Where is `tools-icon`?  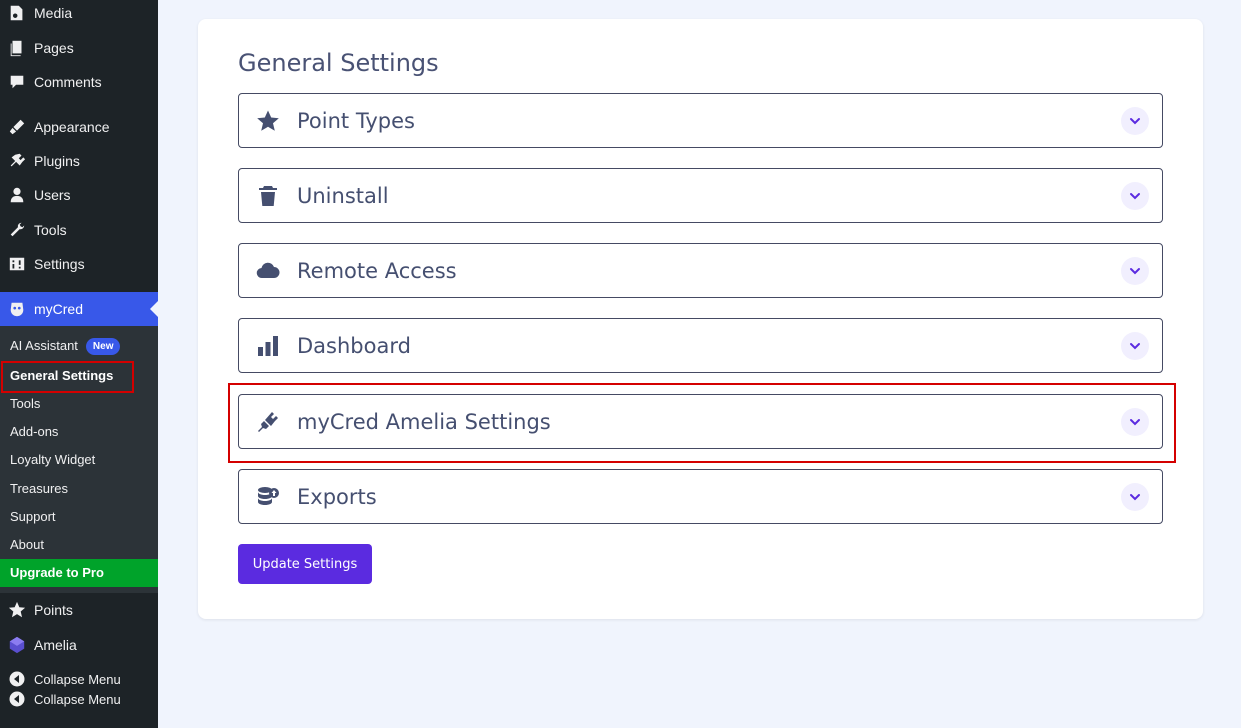 tools-icon is located at coordinates (17, 230).